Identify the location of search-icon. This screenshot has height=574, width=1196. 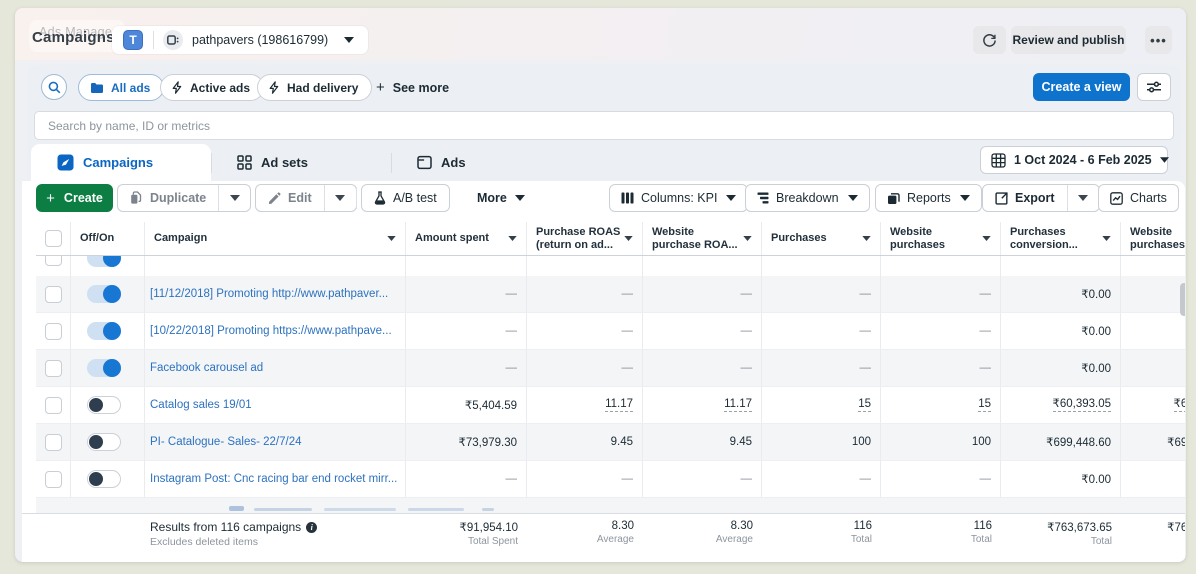
(54, 87).